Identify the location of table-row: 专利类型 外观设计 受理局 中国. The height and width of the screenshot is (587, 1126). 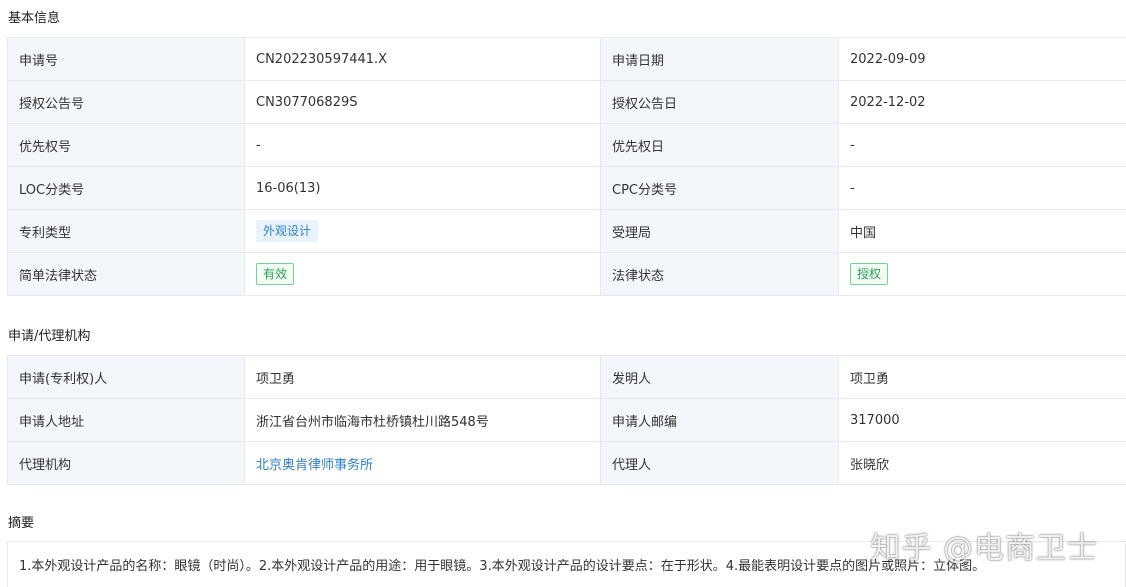
(566, 231).